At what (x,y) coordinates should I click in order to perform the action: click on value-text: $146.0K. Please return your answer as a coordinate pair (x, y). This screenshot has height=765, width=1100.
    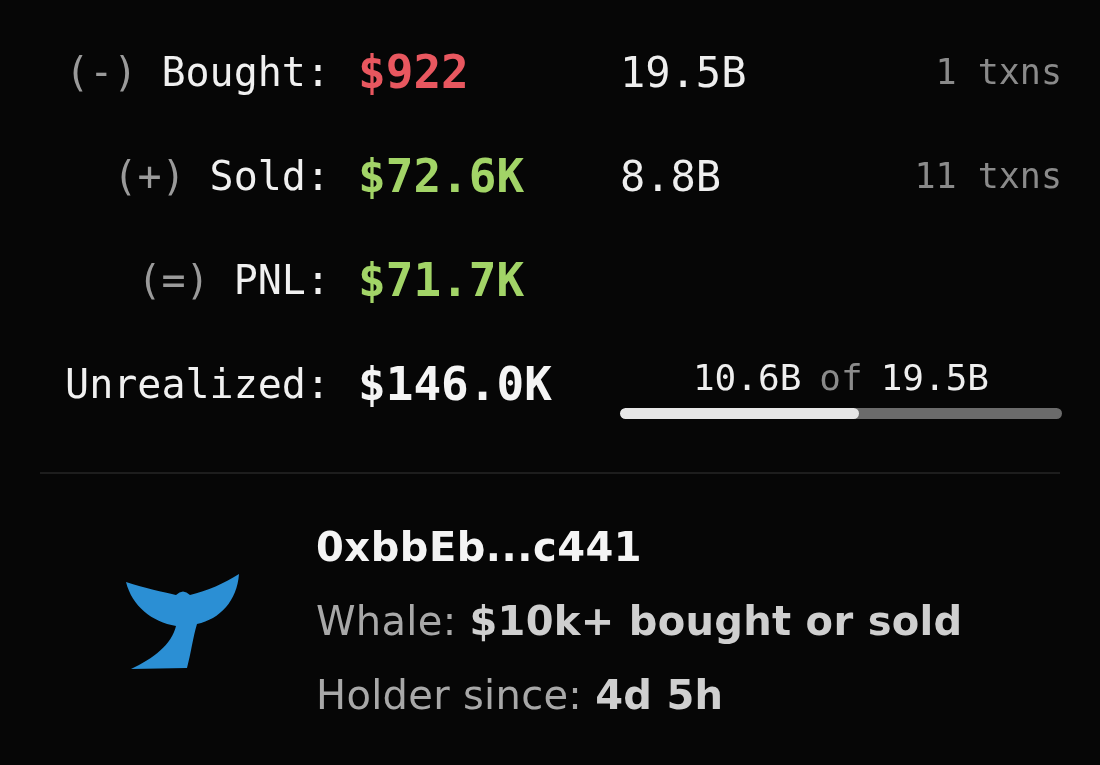
    Looking at the image, I should click on (455, 384).